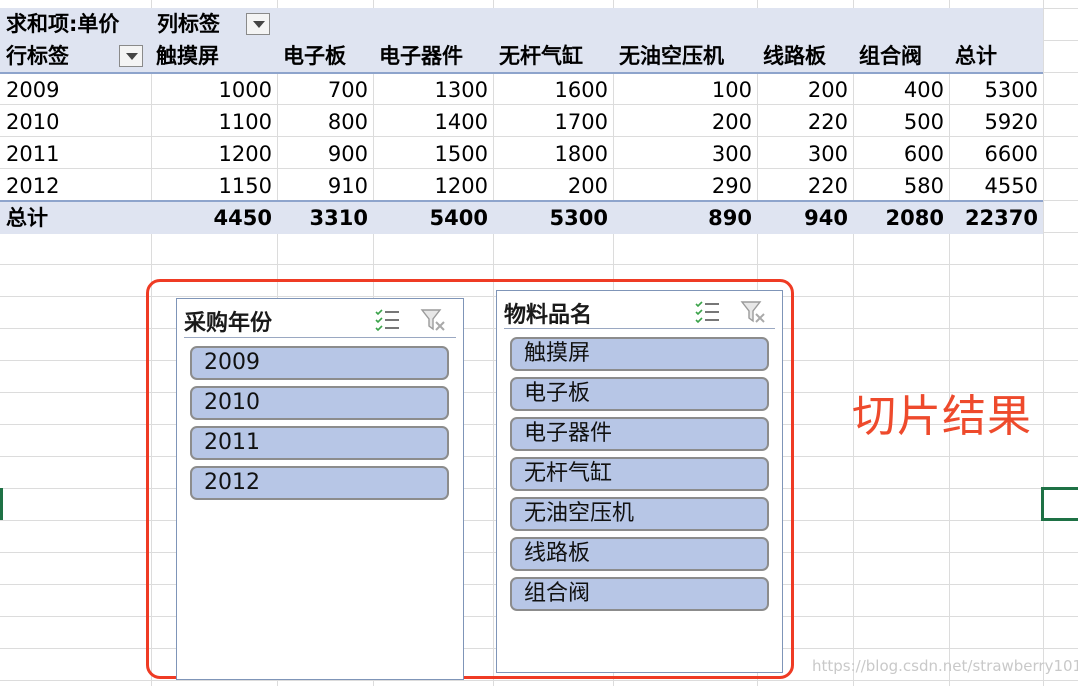  I want to click on total-cell: 22370, so click(993, 218).